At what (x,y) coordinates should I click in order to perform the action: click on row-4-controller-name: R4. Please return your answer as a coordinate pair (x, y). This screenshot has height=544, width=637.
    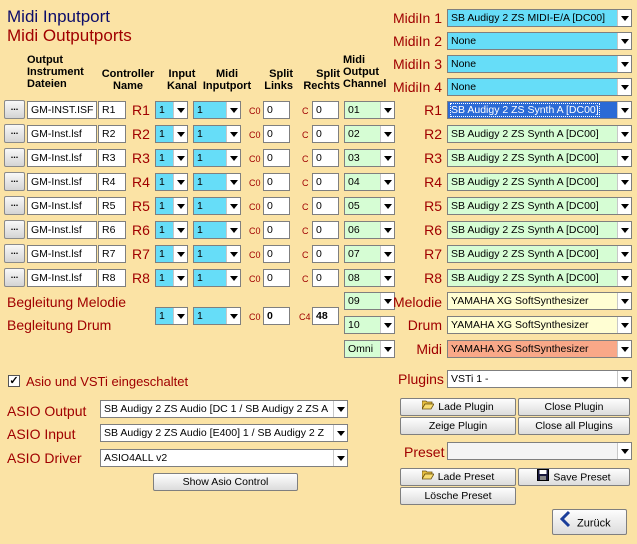
    Looking at the image, I should click on (112, 182).